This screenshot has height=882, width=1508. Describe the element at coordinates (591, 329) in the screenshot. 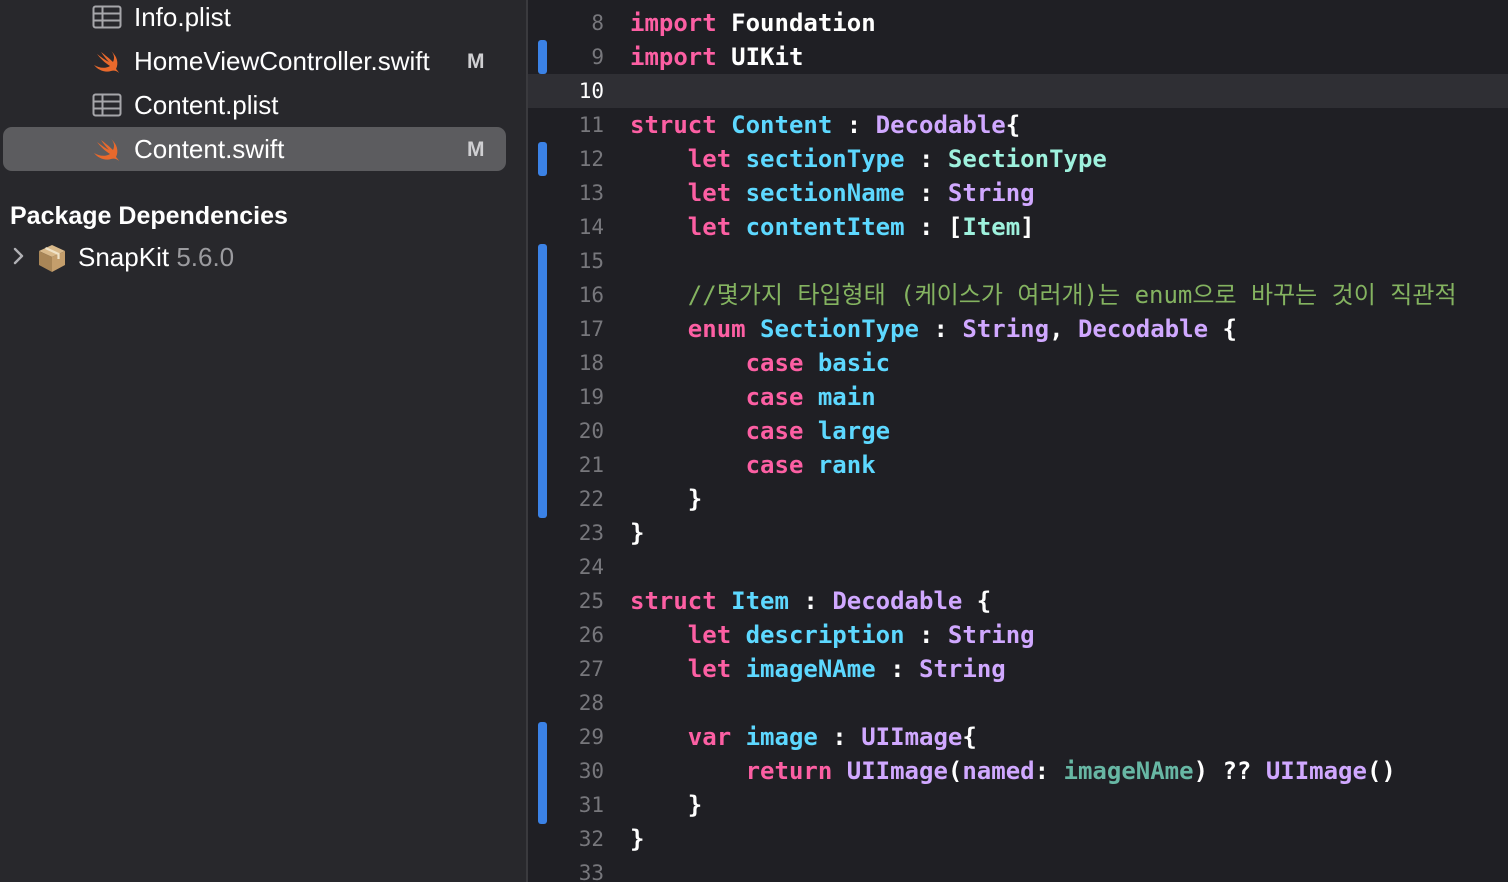

I see `line-number: 17` at that location.